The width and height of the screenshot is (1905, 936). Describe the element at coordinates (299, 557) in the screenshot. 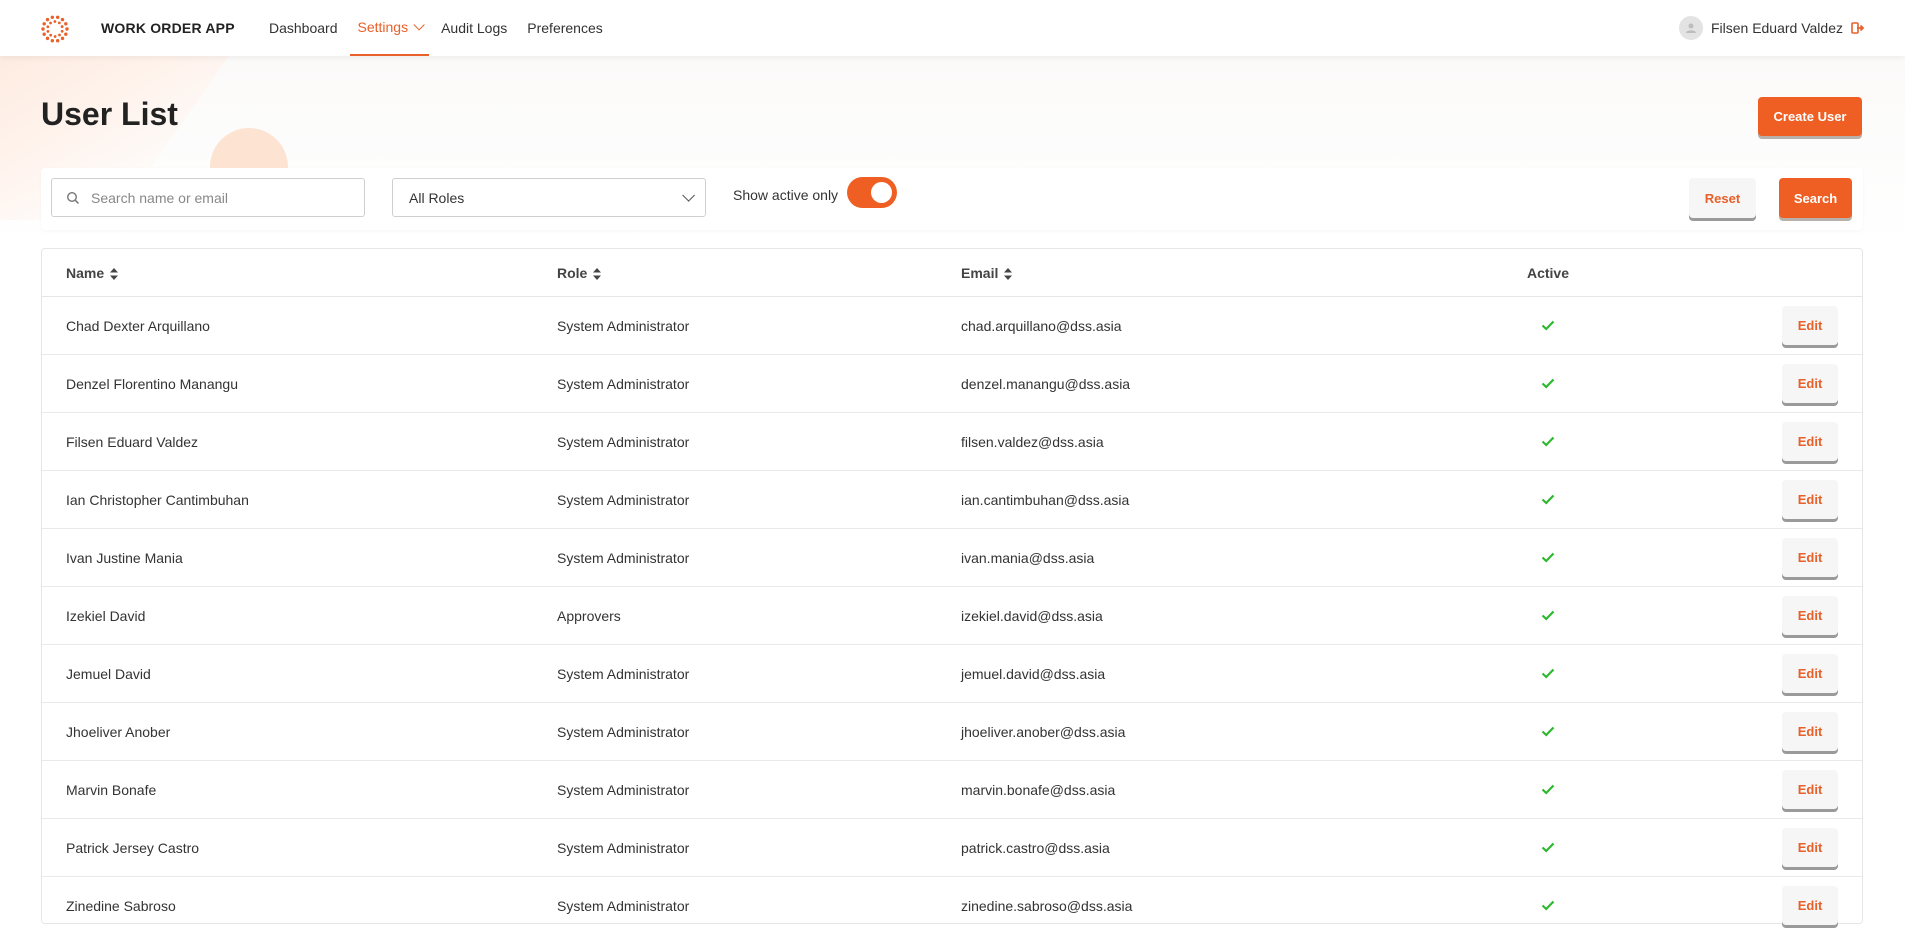

I see `cell-name: Ivan Justine Mania` at that location.